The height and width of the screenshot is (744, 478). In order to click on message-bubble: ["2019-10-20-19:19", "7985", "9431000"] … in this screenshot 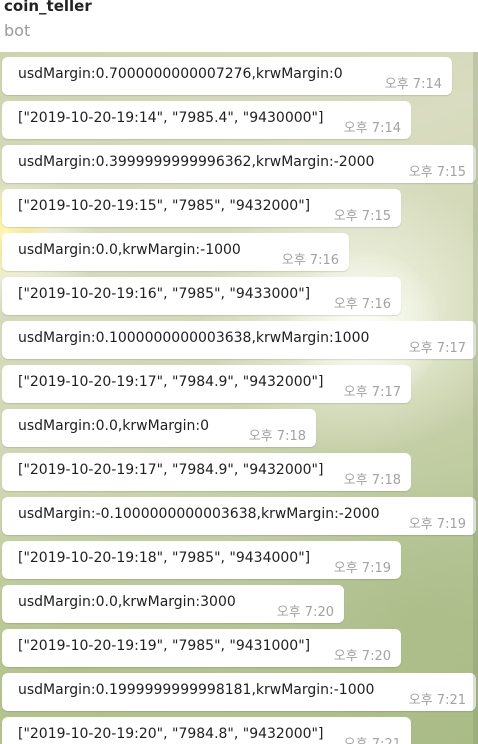, I will do `click(201, 648)`.